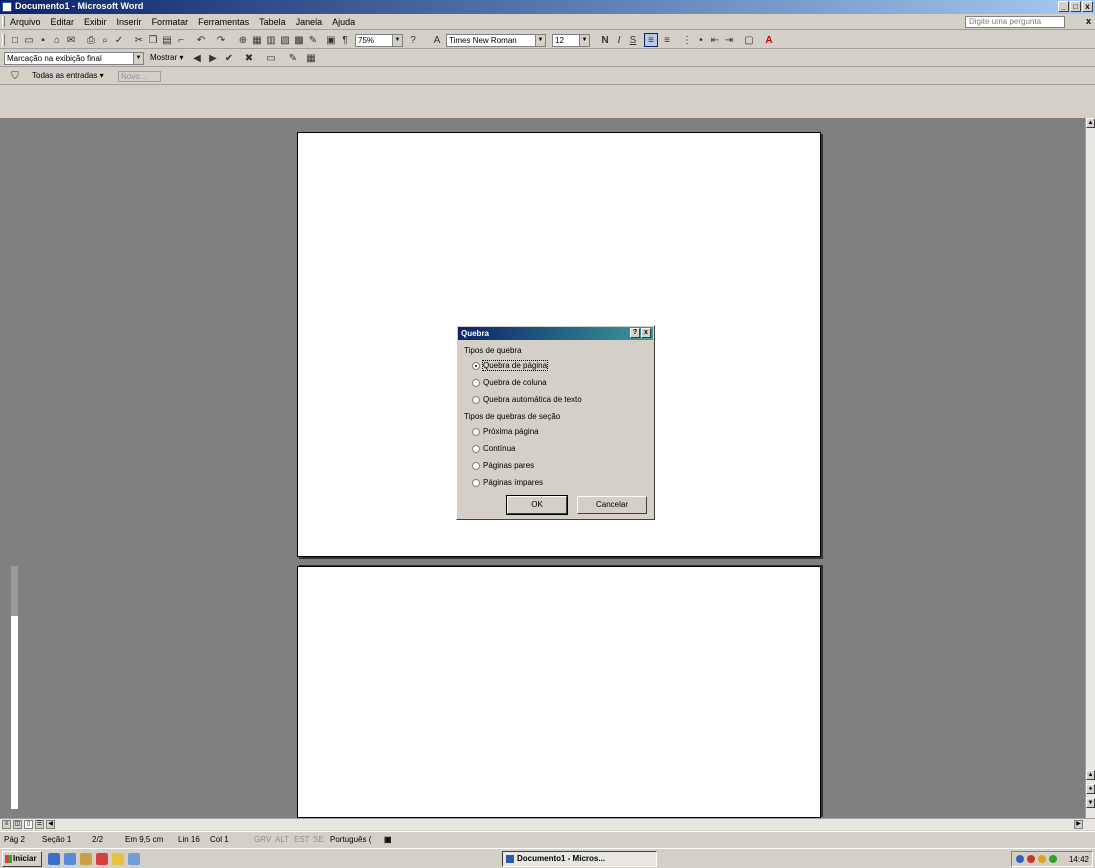 This screenshot has width=1095, height=868. What do you see at coordinates (507, 482) in the screenshot?
I see `radio-odd-pages: Páginas ímpares` at bounding box center [507, 482].